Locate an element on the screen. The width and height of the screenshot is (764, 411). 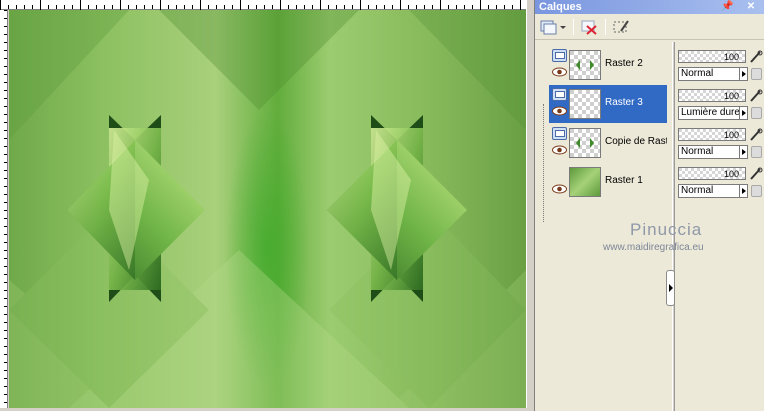
layer-row-selected: Raster 3 is located at coordinates (608, 104).